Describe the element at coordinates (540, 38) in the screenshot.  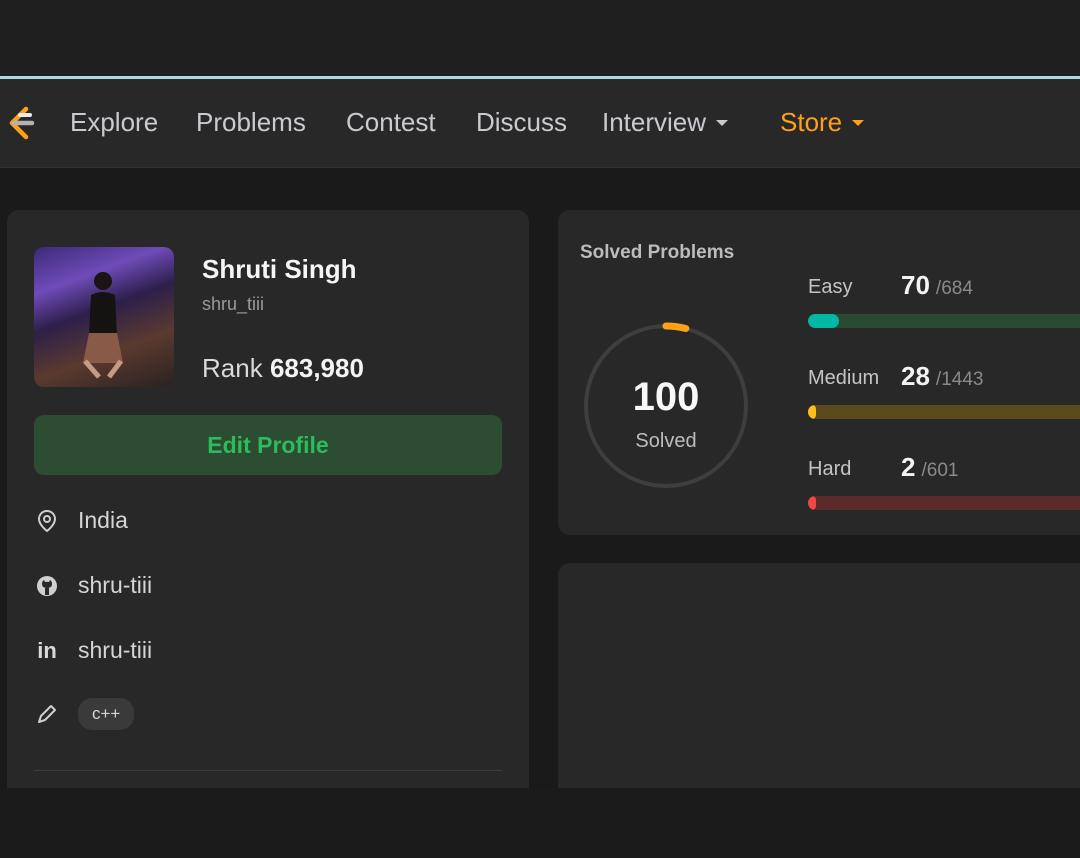
I see `top-strip` at that location.